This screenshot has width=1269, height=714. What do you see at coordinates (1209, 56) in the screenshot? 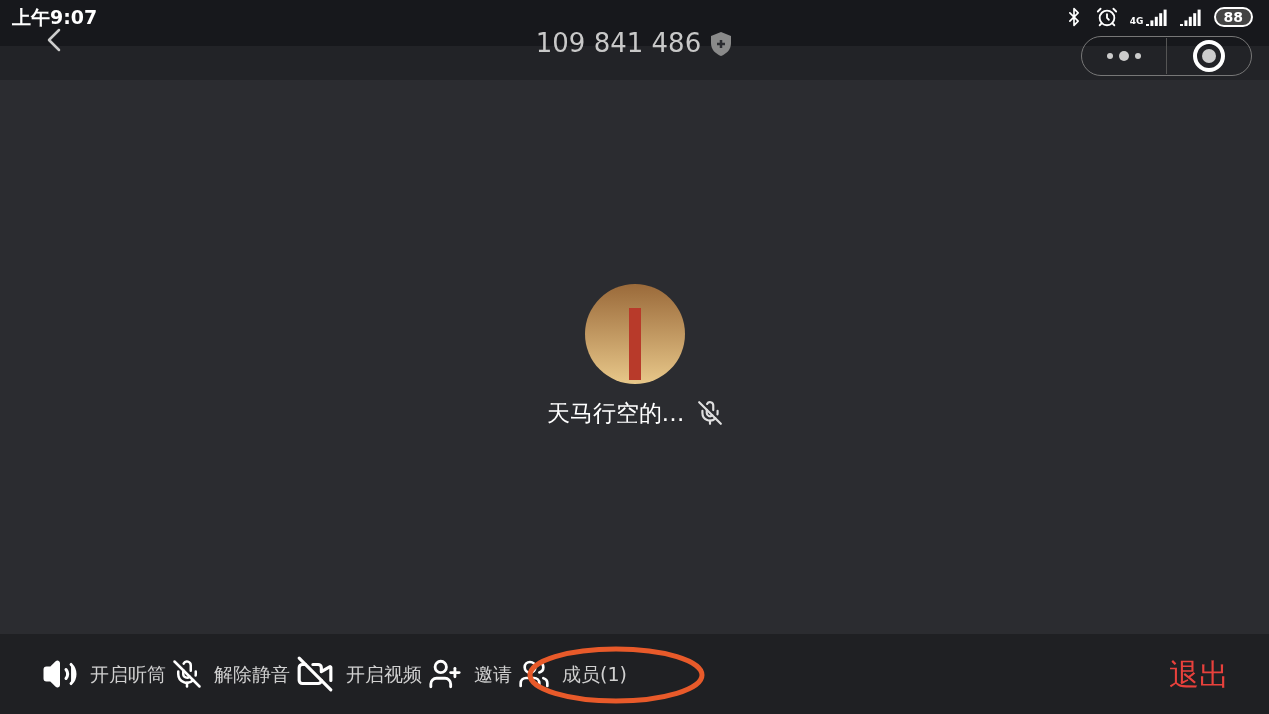
I see `target-icon` at bounding box center [1209, 56].